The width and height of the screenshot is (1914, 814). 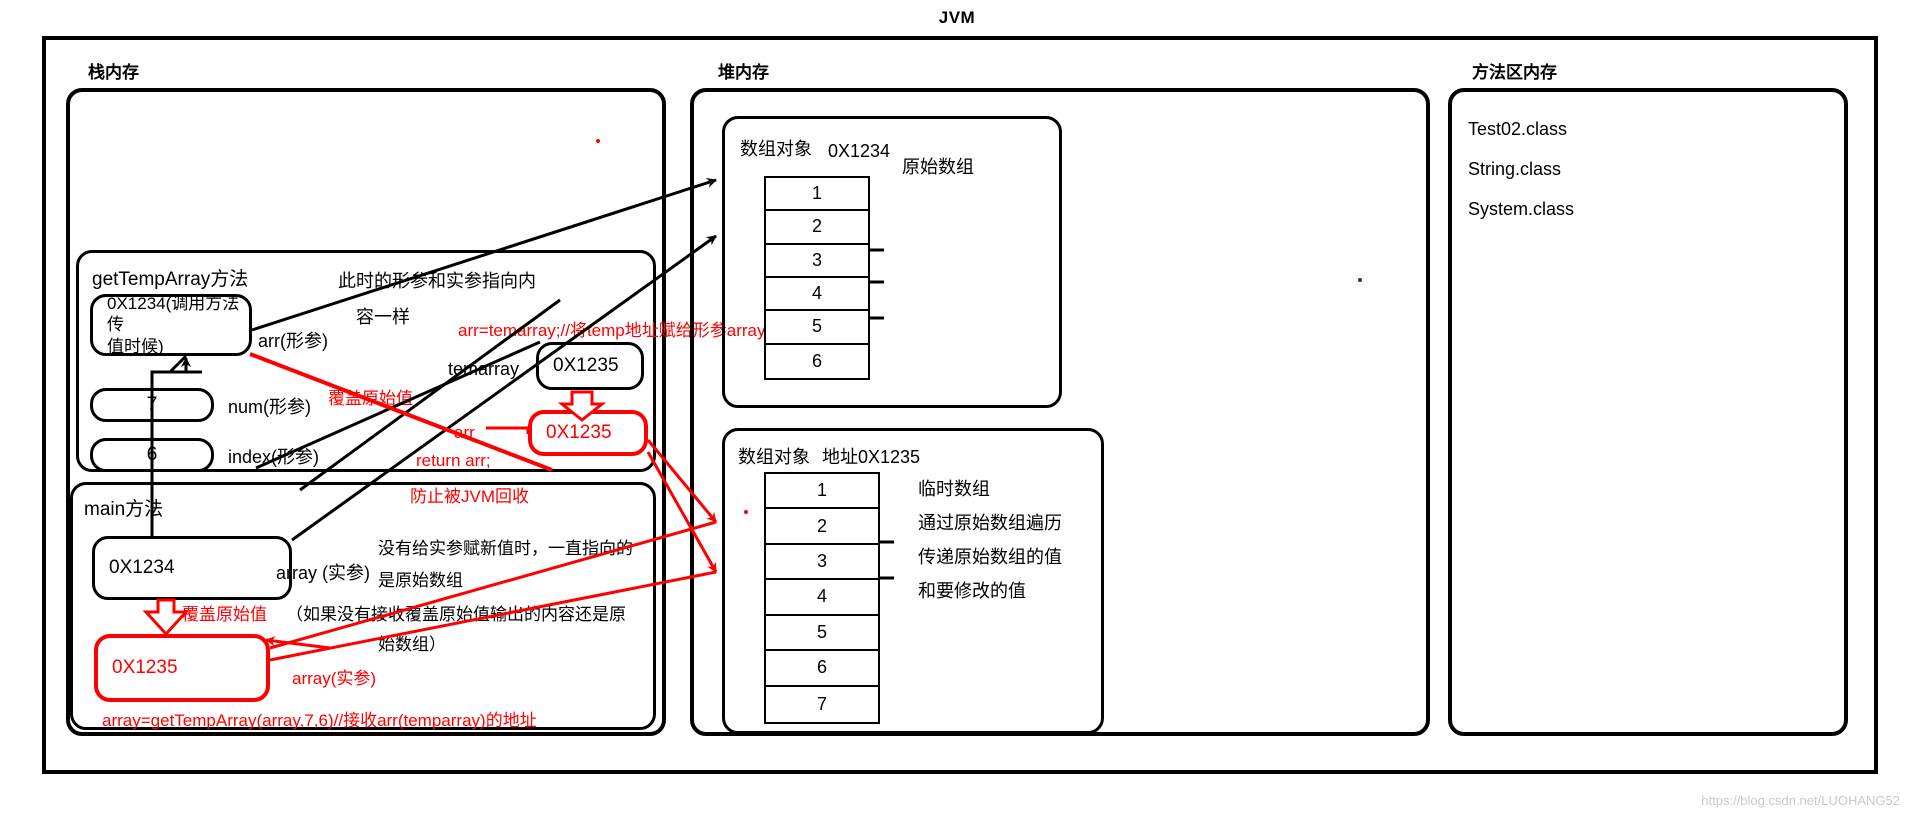 What do you see at coordinates (420, 580) in the screenshot?
I see `main-note-line-1: 是原始数组` at bounding box center [420, 580].